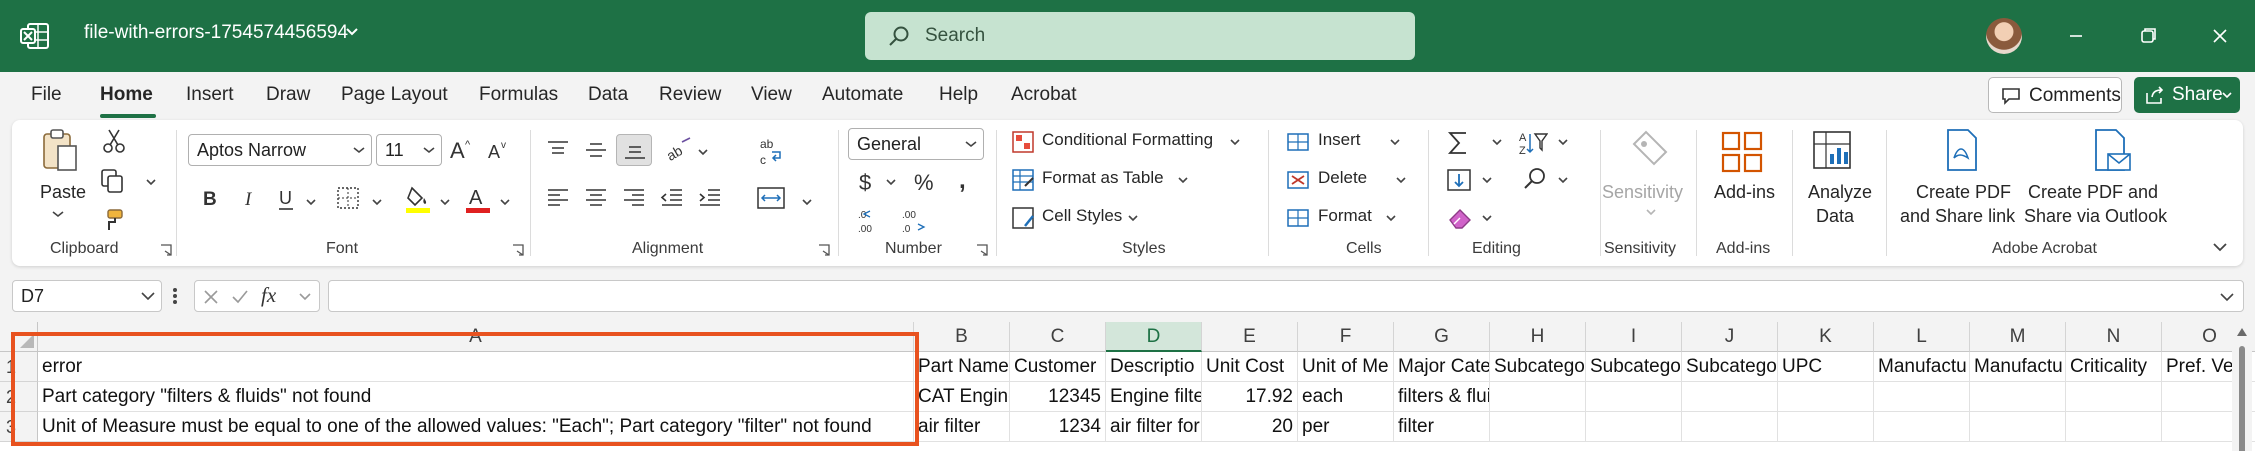 The height and width of the screenshot is (451, 2255). I want to click on create-pdf-icon, so click(1962, 151).